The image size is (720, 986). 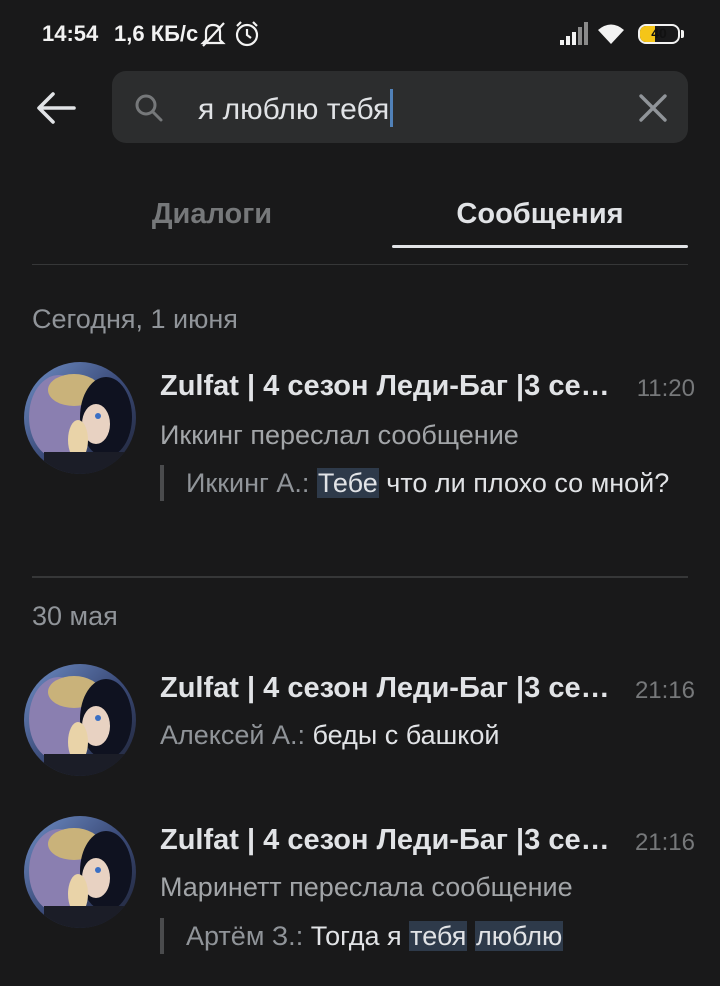 What do you see at coordinates (392, 108) in the screenshot?
I see `text-cursor` at bounding box center [392, 108].